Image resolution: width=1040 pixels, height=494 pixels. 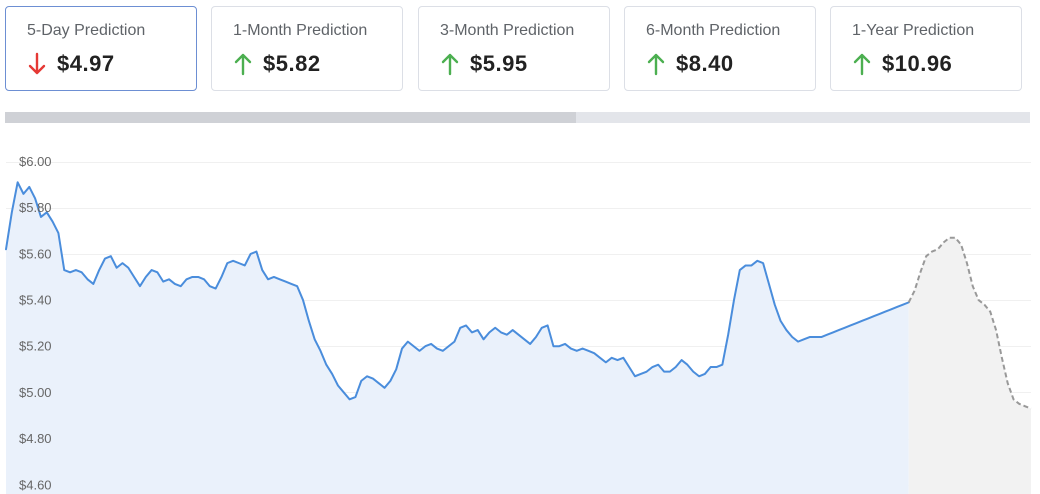 I want to click on y-tick-label: $5.20, so click(x=35, y=346).